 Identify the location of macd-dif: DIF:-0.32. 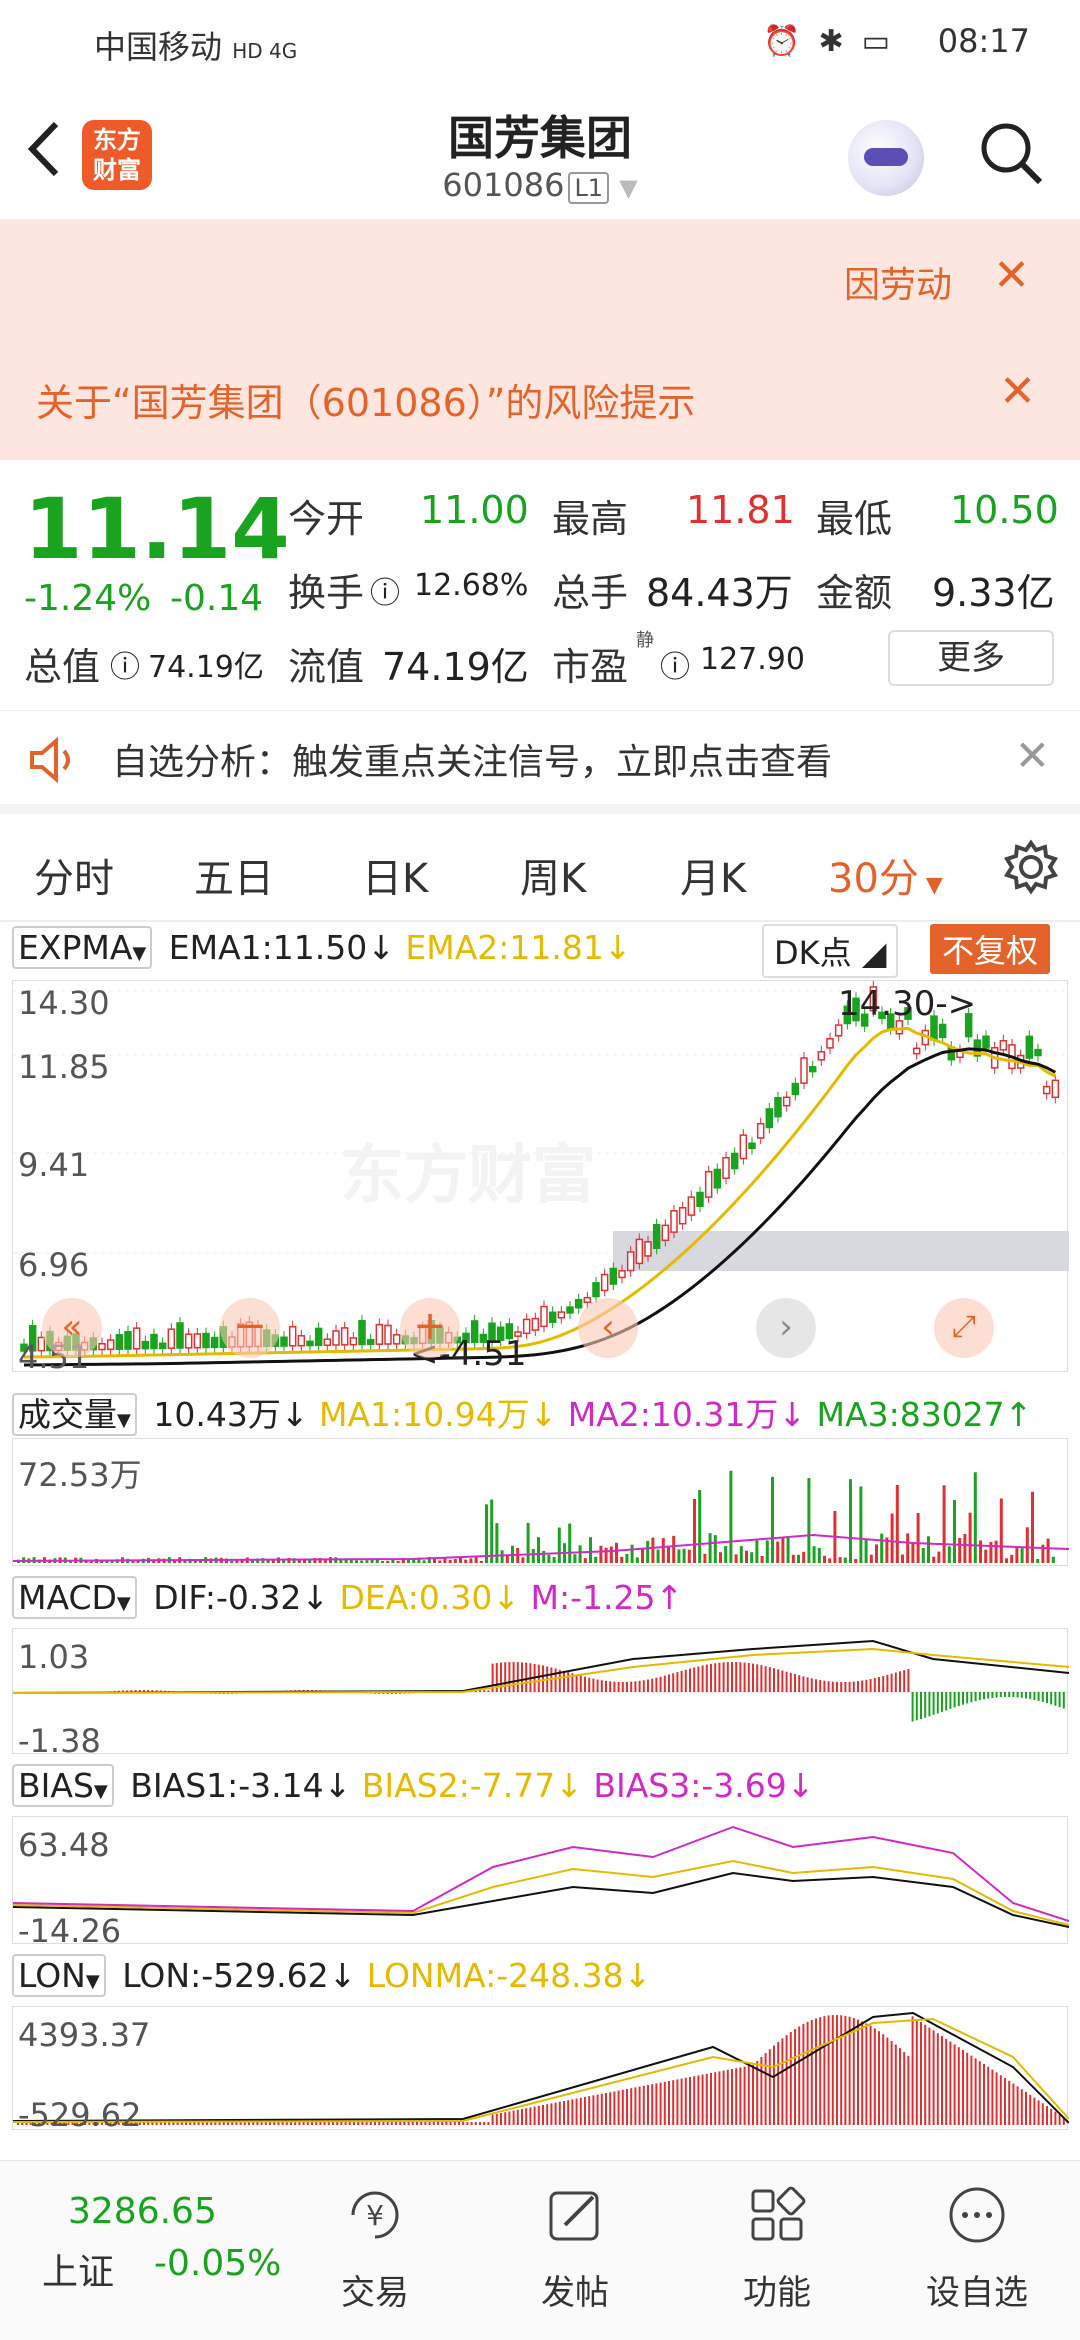
(227, 1597).